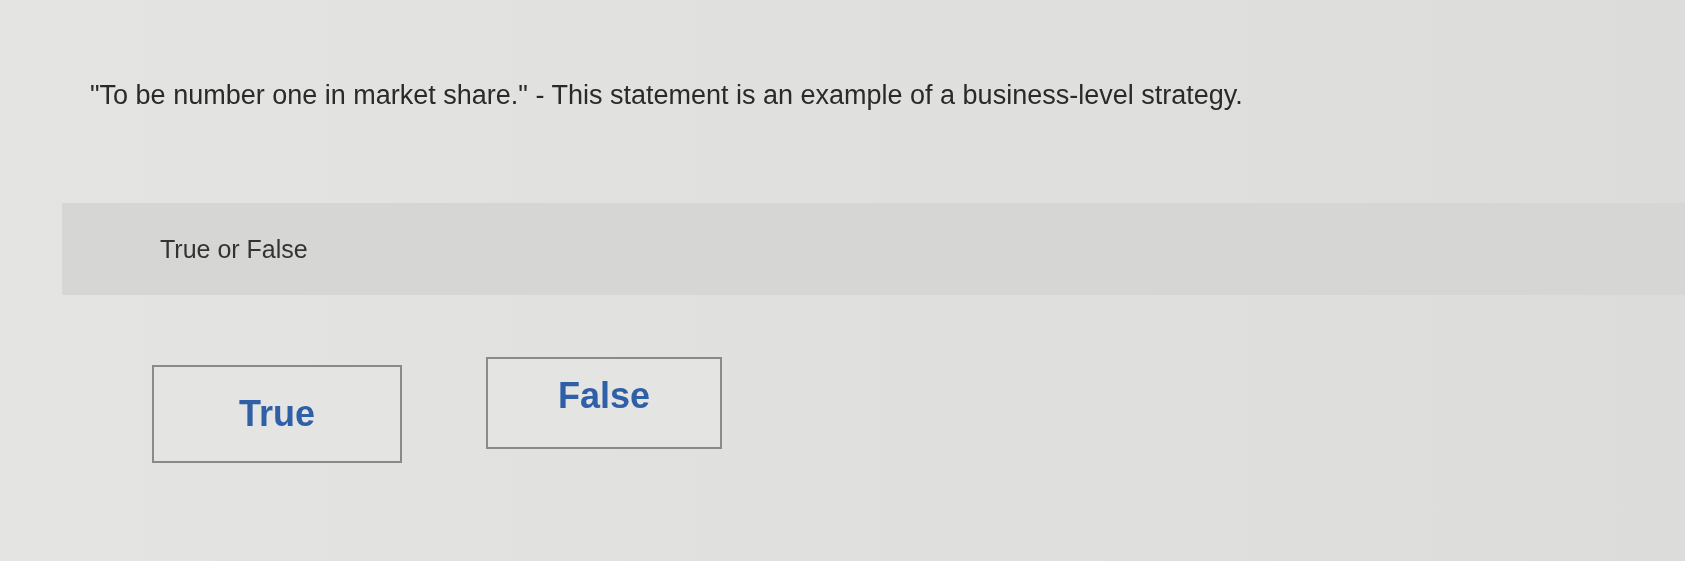  What do you see at coordinates (667, 95) in the screenshot?
I see `question-text: "To be number one in market share." - This statement is an example of a business-level strategy.` at bounding box center [667, 95].